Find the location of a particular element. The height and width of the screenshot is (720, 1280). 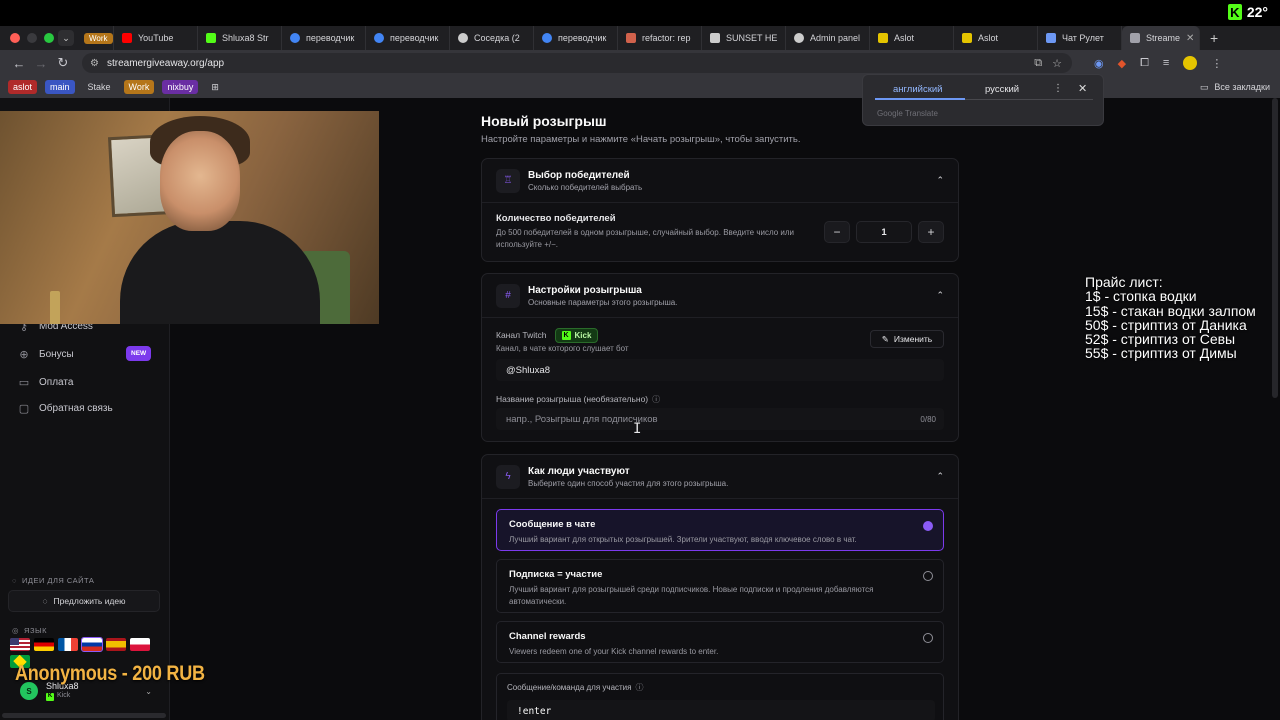

horizontal-scrollbar is located at coordinates (84, 715).